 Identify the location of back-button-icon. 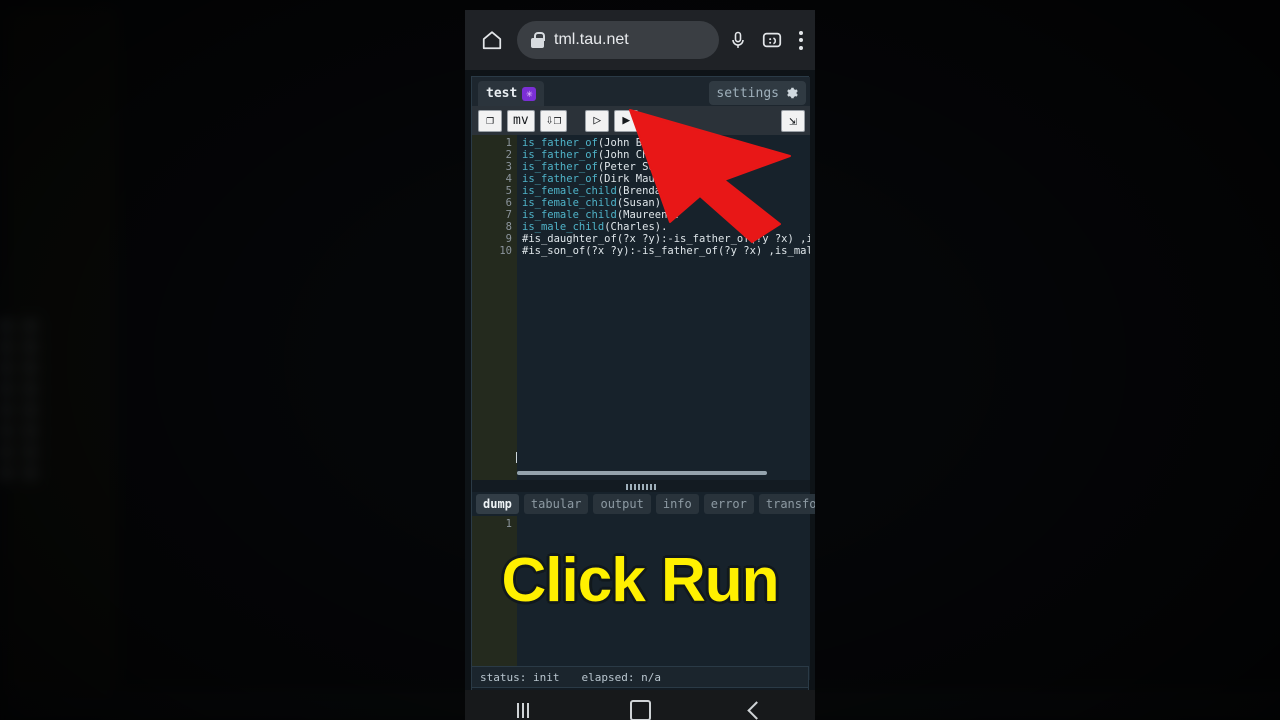
(756, 710).